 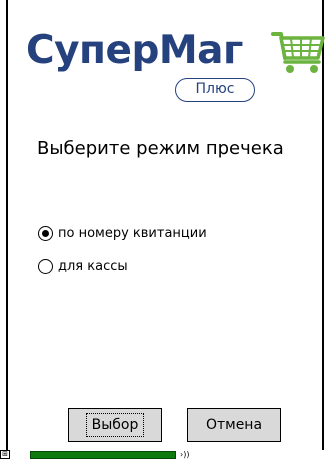 I want to click on taskbar: ⊞ ›)), so click(x=166, y=454).